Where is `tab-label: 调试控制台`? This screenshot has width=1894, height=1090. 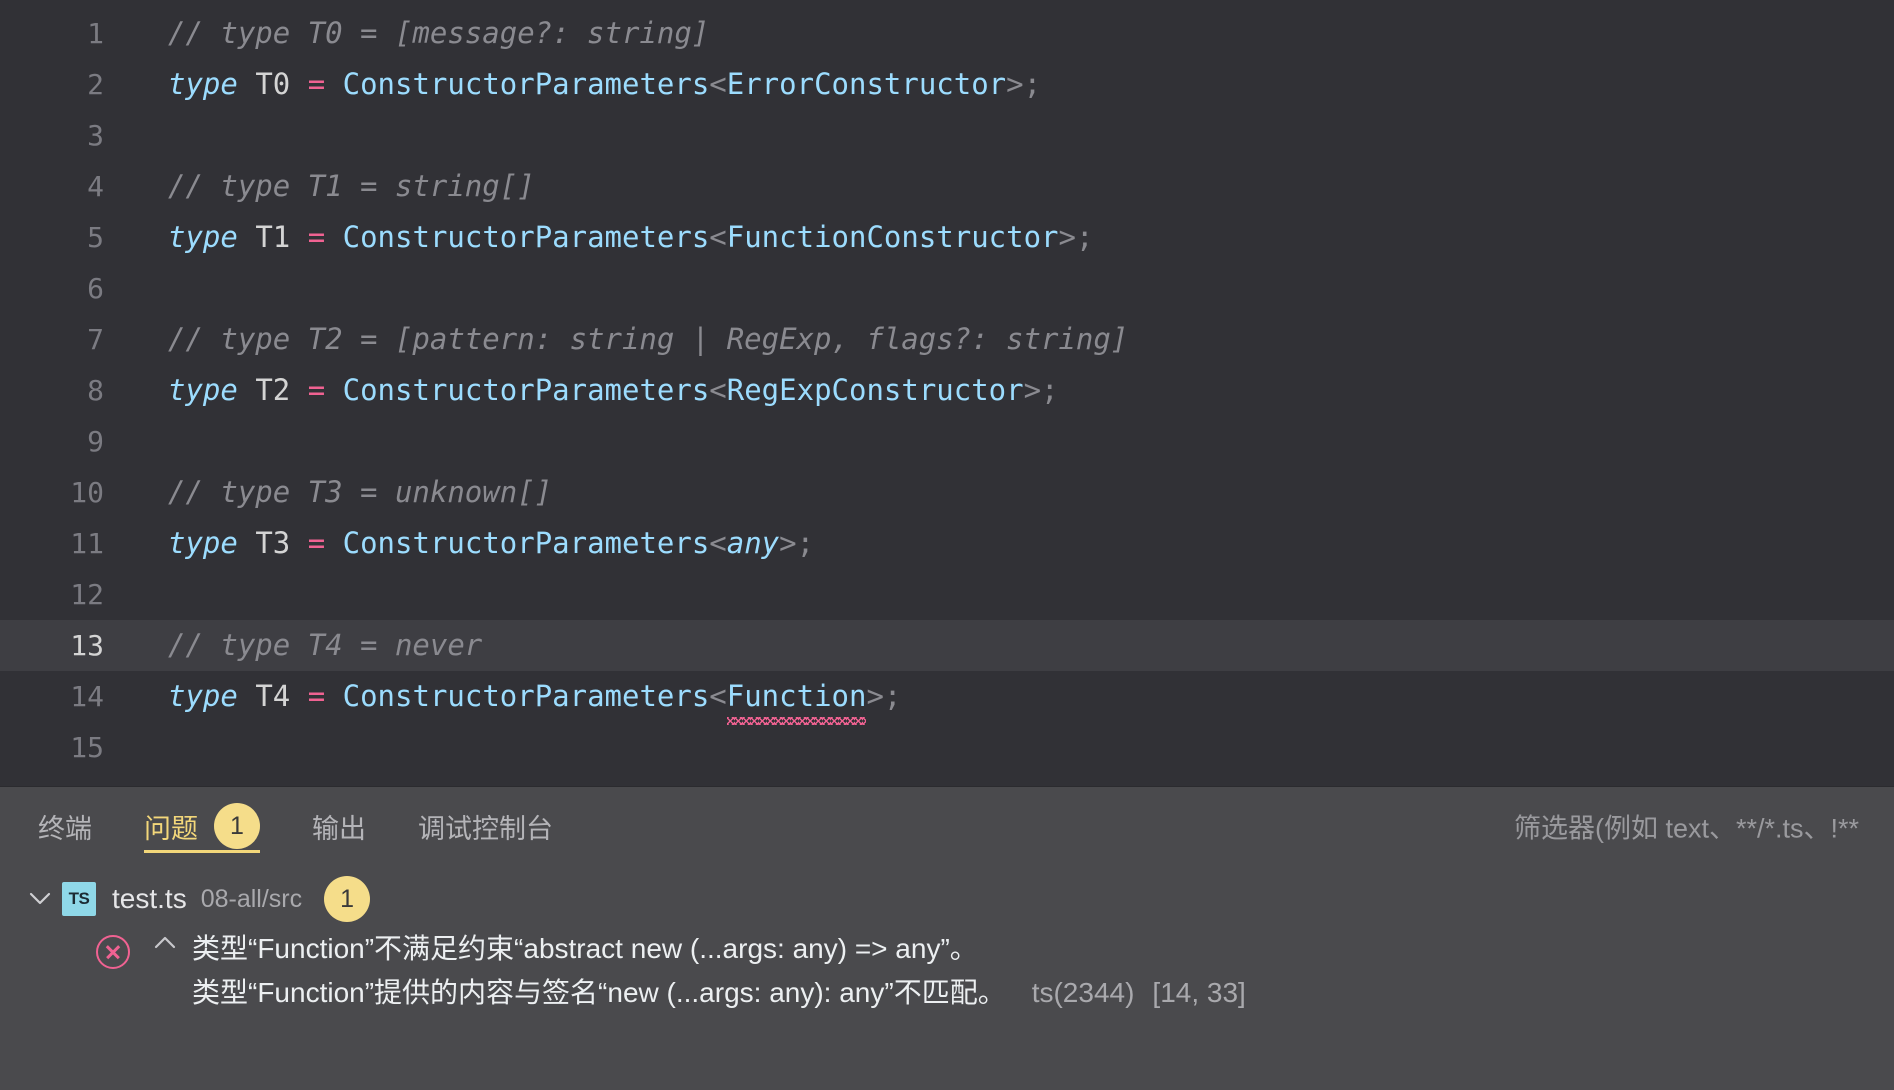
tab-label: 调试控制台 is located at coordinates (485, 828).